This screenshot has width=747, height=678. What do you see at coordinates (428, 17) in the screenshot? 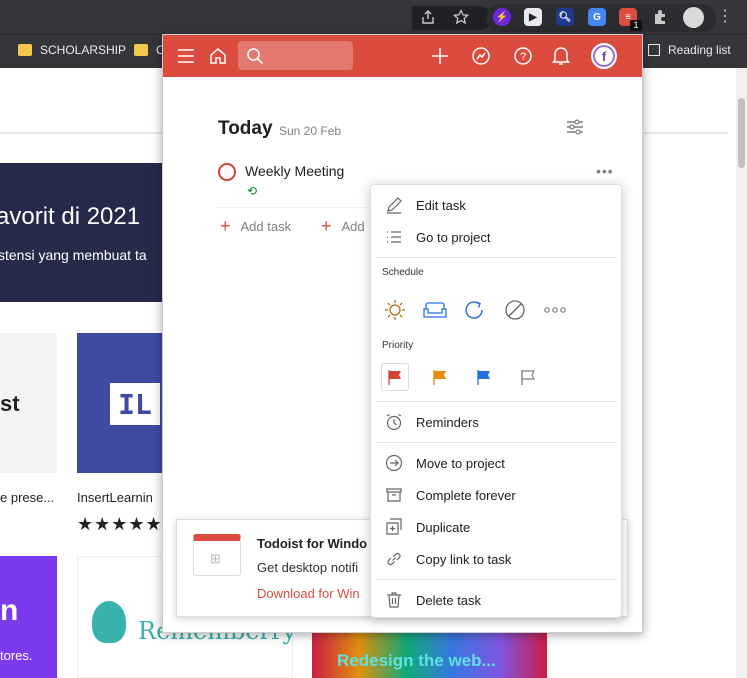
I see `share-icon` at bounding box center [428, 17].